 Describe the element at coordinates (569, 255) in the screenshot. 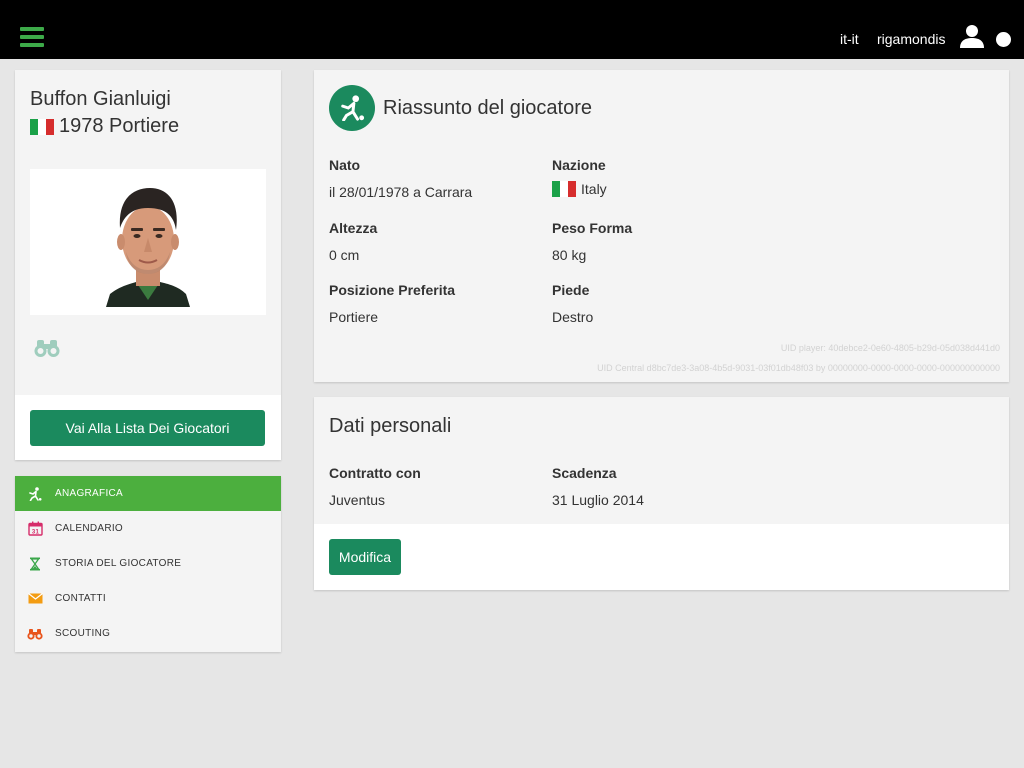

I see `weight-value: 80 kg` at that location.